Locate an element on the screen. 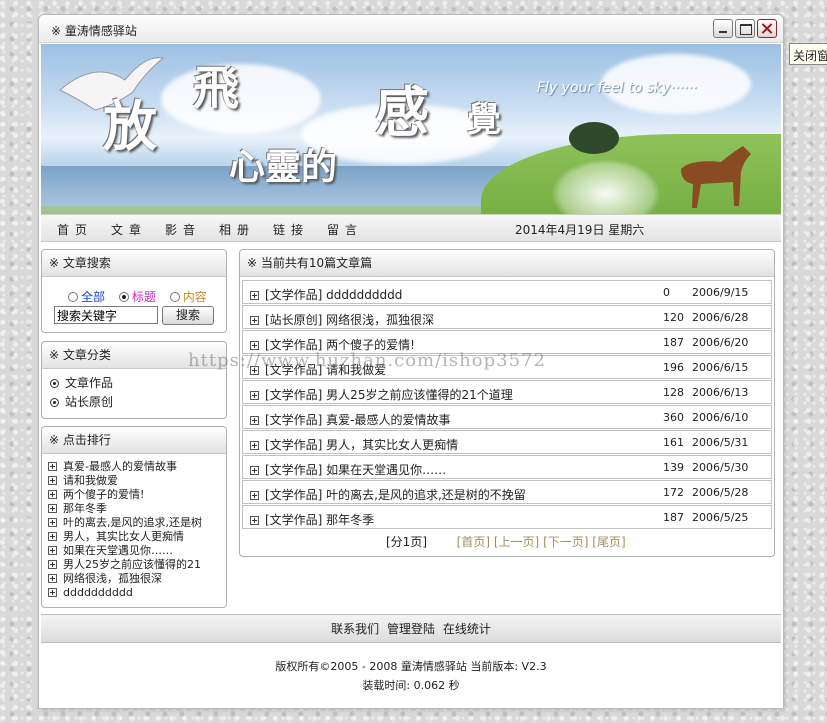  article-row: [文学作品] 如果在天堂遇见你…… 139 2006/5/30 is located at coordinates (507, 467).